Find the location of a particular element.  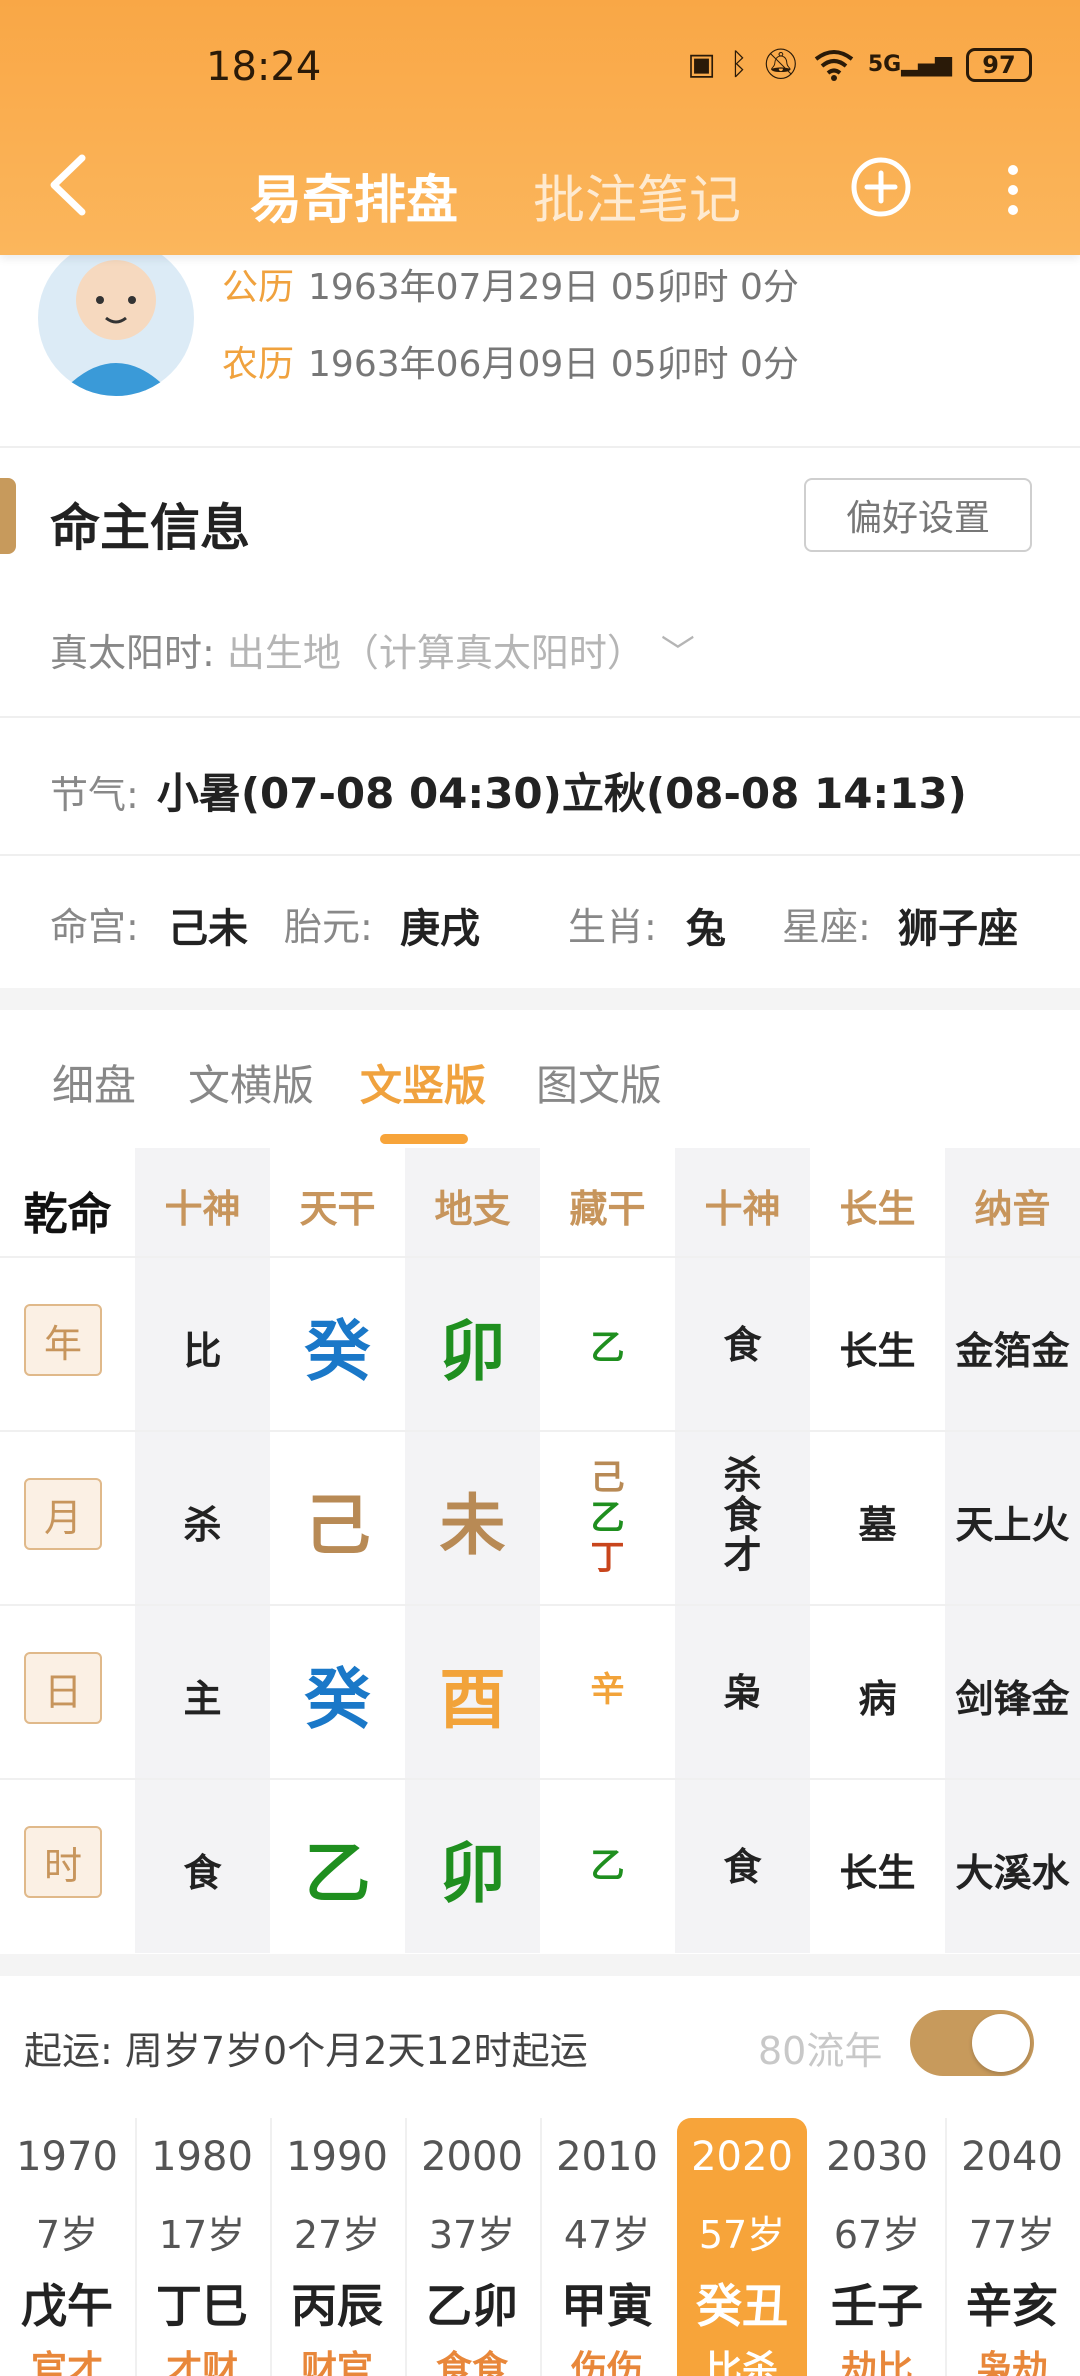

pillar-year: 年 is located at coordinates (63, 1340).